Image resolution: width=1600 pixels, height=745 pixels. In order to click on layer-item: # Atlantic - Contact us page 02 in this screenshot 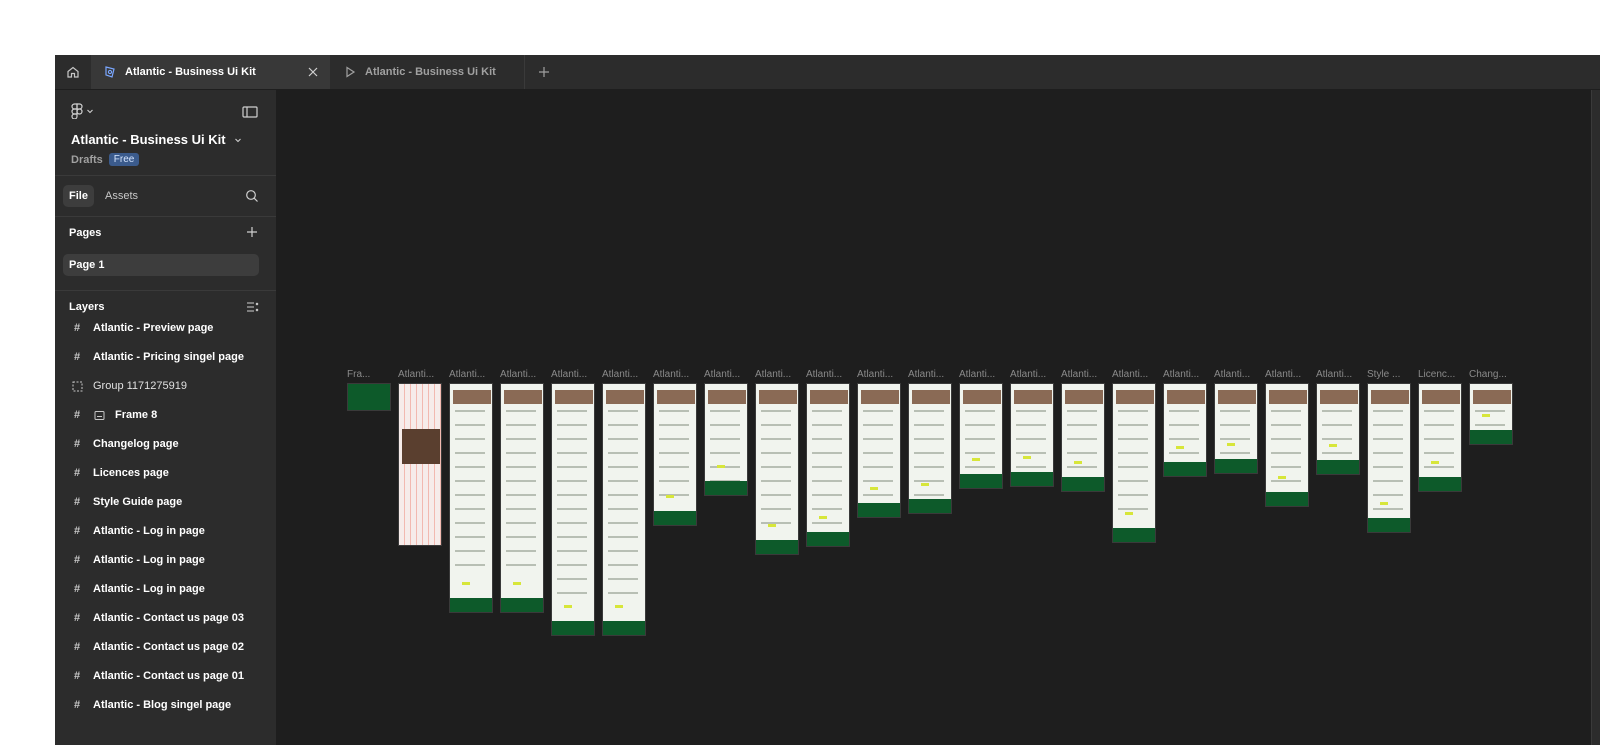, I will do `click(165, 647)`.